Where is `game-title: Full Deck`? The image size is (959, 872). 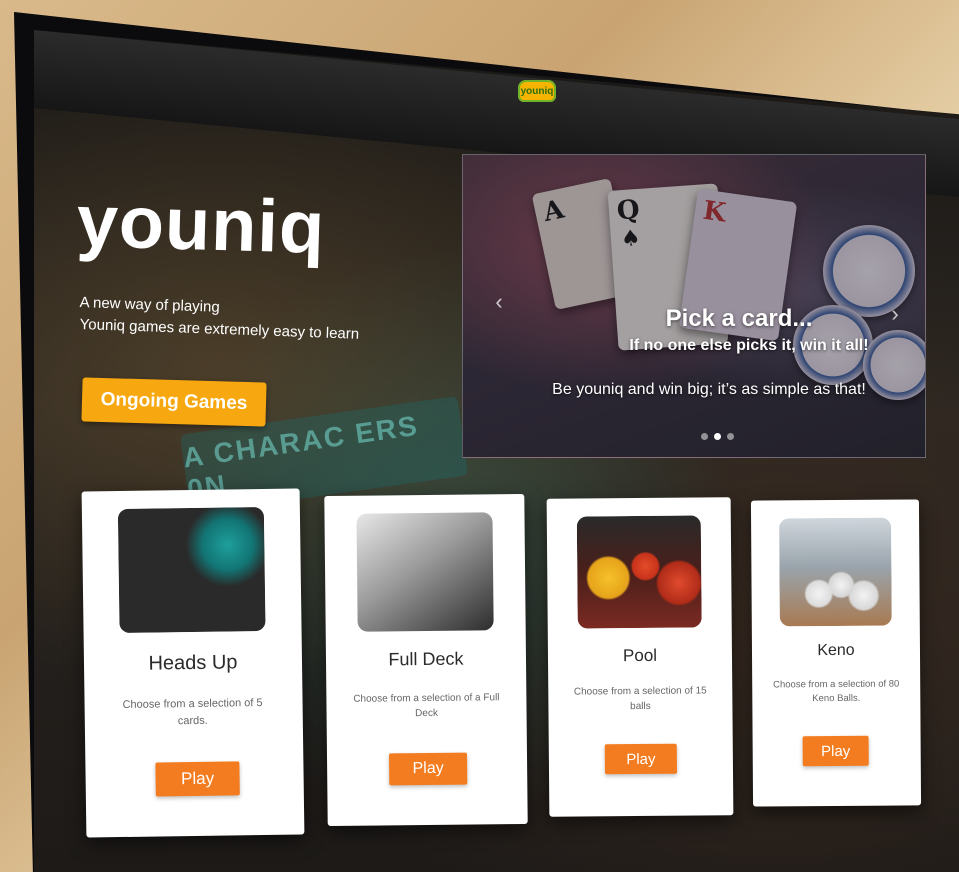
game-title: Full Deck is located at coordinates (426, 659).